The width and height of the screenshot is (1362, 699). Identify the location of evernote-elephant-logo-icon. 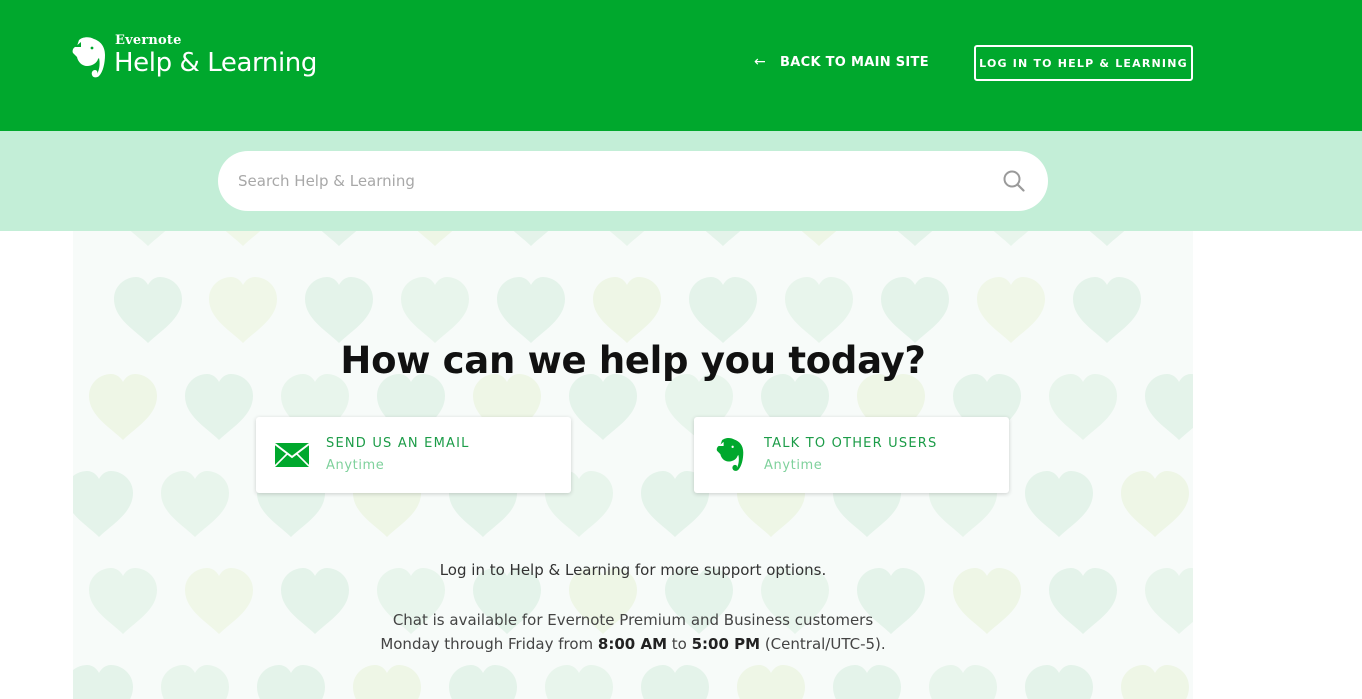
(88, 57).